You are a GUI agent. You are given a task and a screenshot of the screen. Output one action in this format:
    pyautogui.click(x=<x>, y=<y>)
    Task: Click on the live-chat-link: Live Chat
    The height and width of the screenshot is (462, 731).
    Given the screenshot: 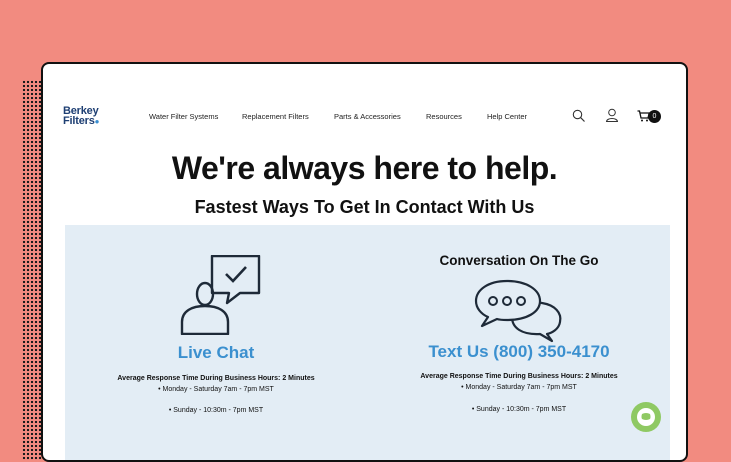 What is the action you would take?
    pyautogui.click(x=216, y=353)
    